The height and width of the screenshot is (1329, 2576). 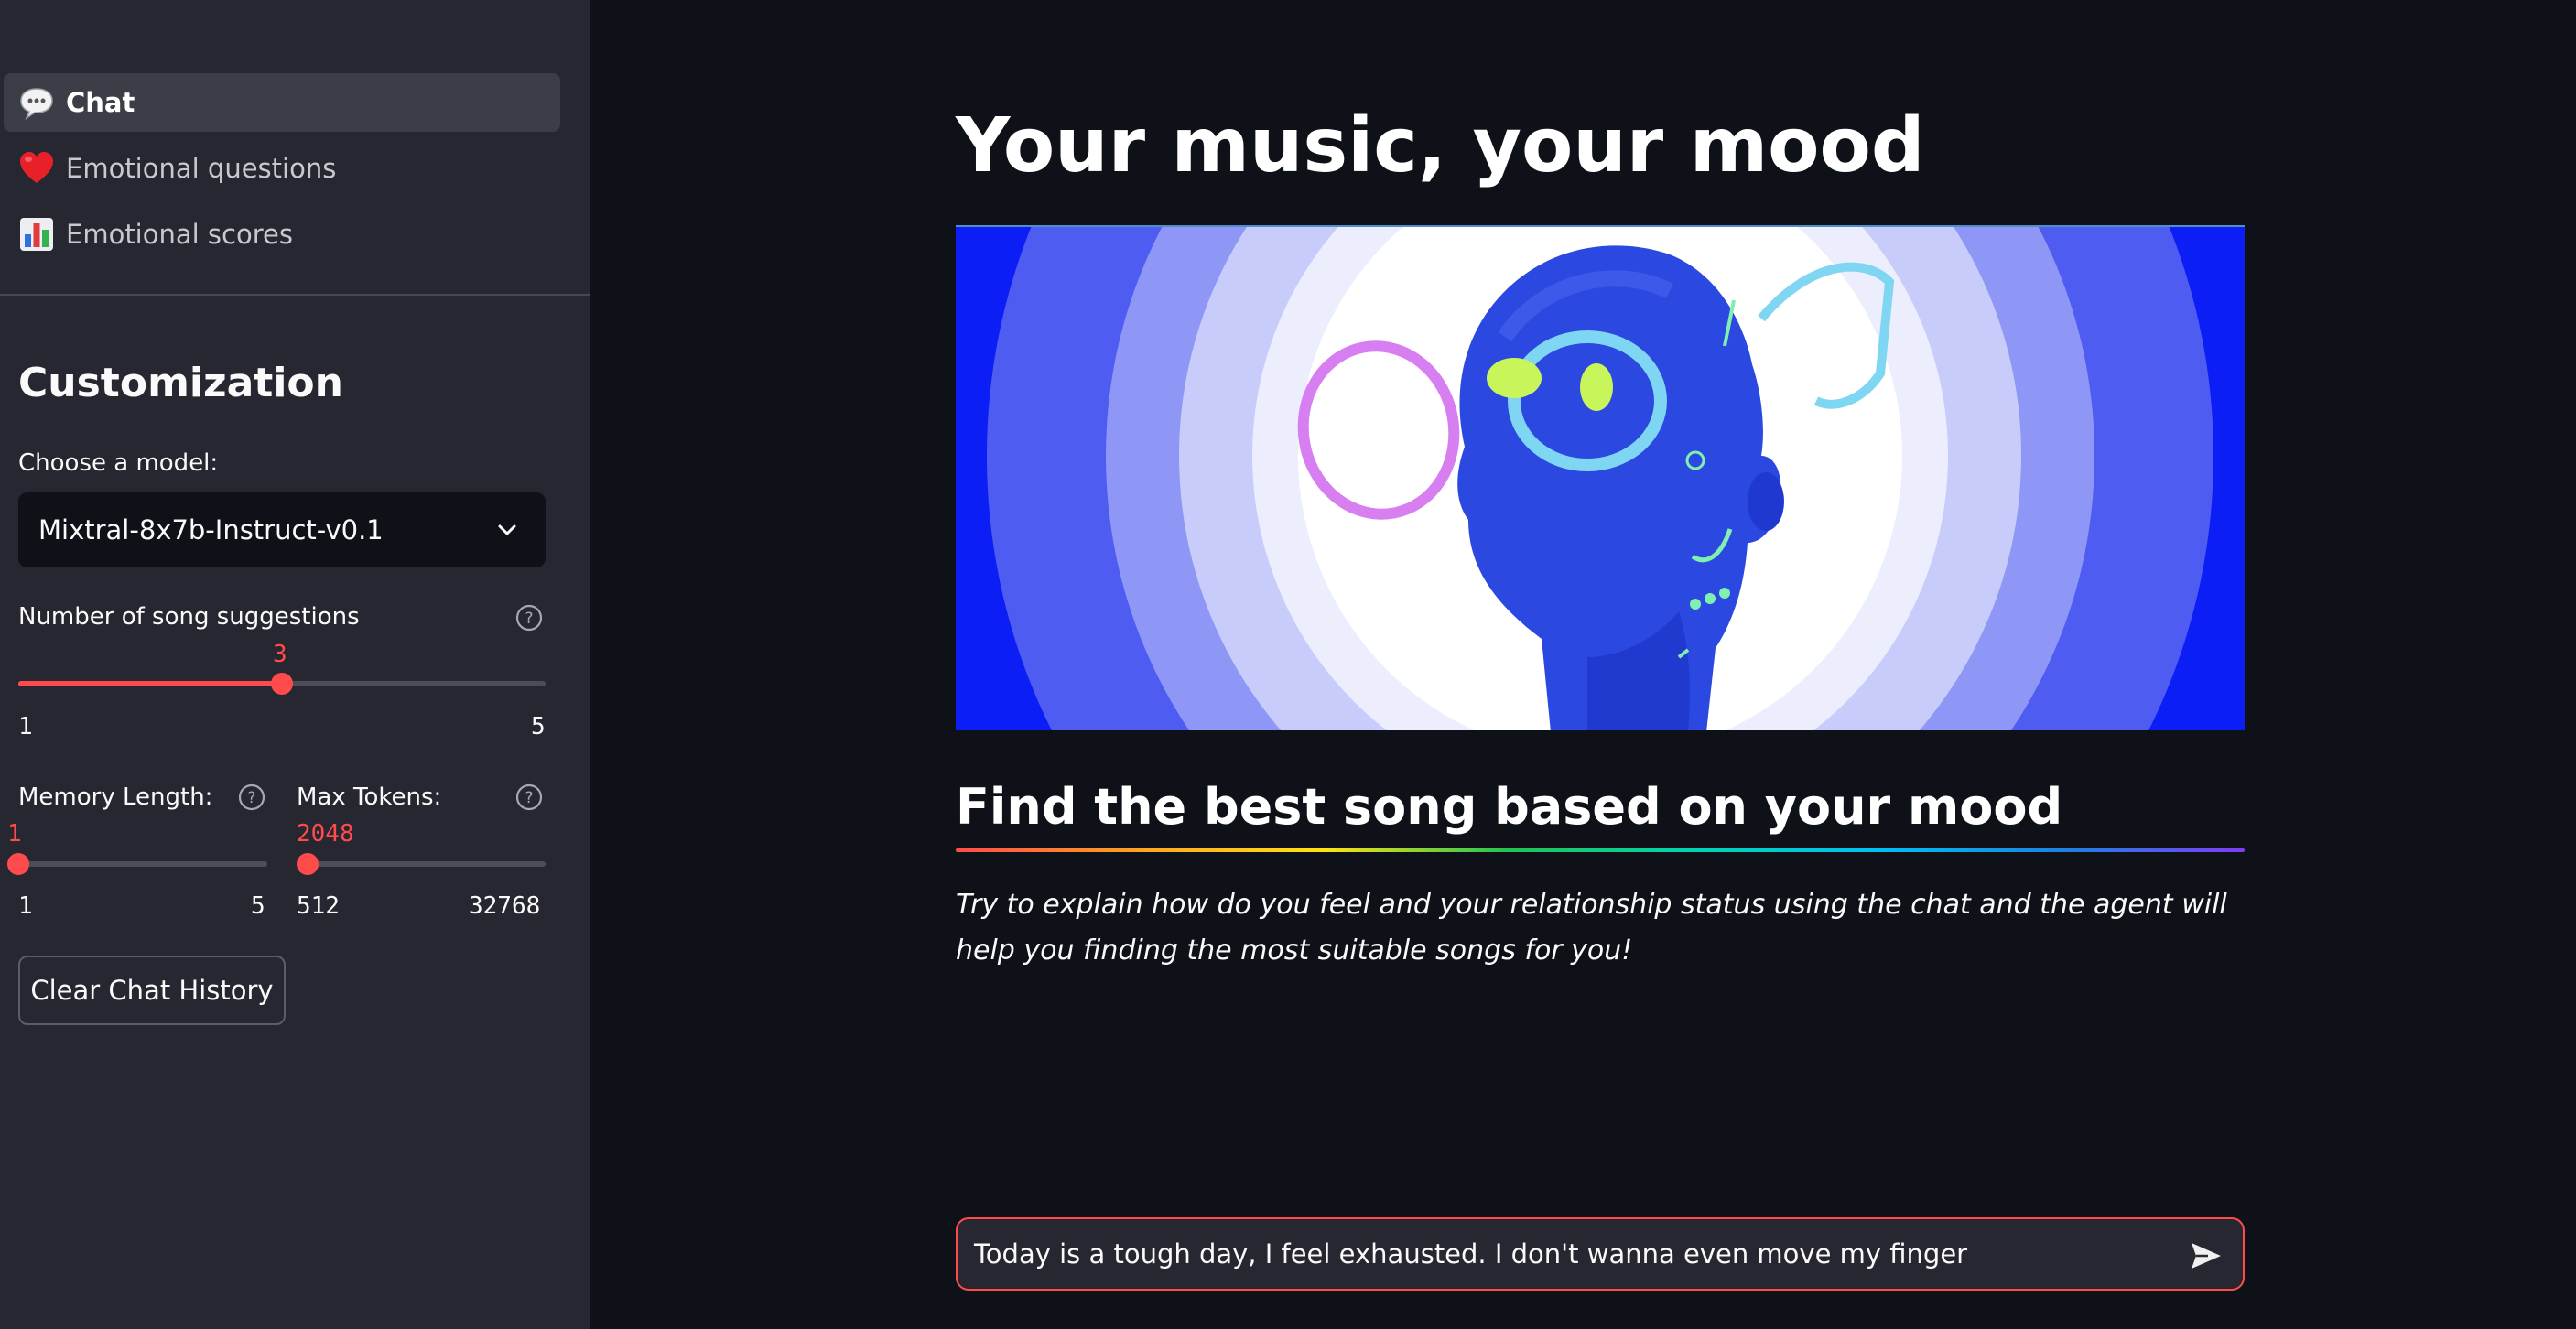 I want to click on section-heading: Find the best song based on your mood, so click(x=1509, y=807).